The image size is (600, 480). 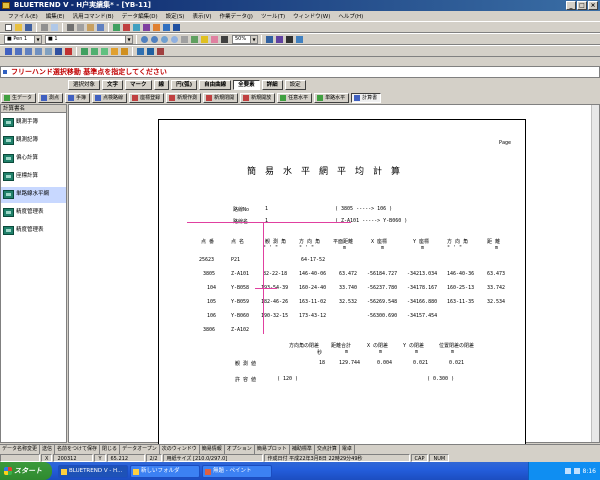 What do you see at coordinates (147, 98) in the screenshot?
I see `tab-coordinate-register: 座標登録` at bounding box center [147, 98].